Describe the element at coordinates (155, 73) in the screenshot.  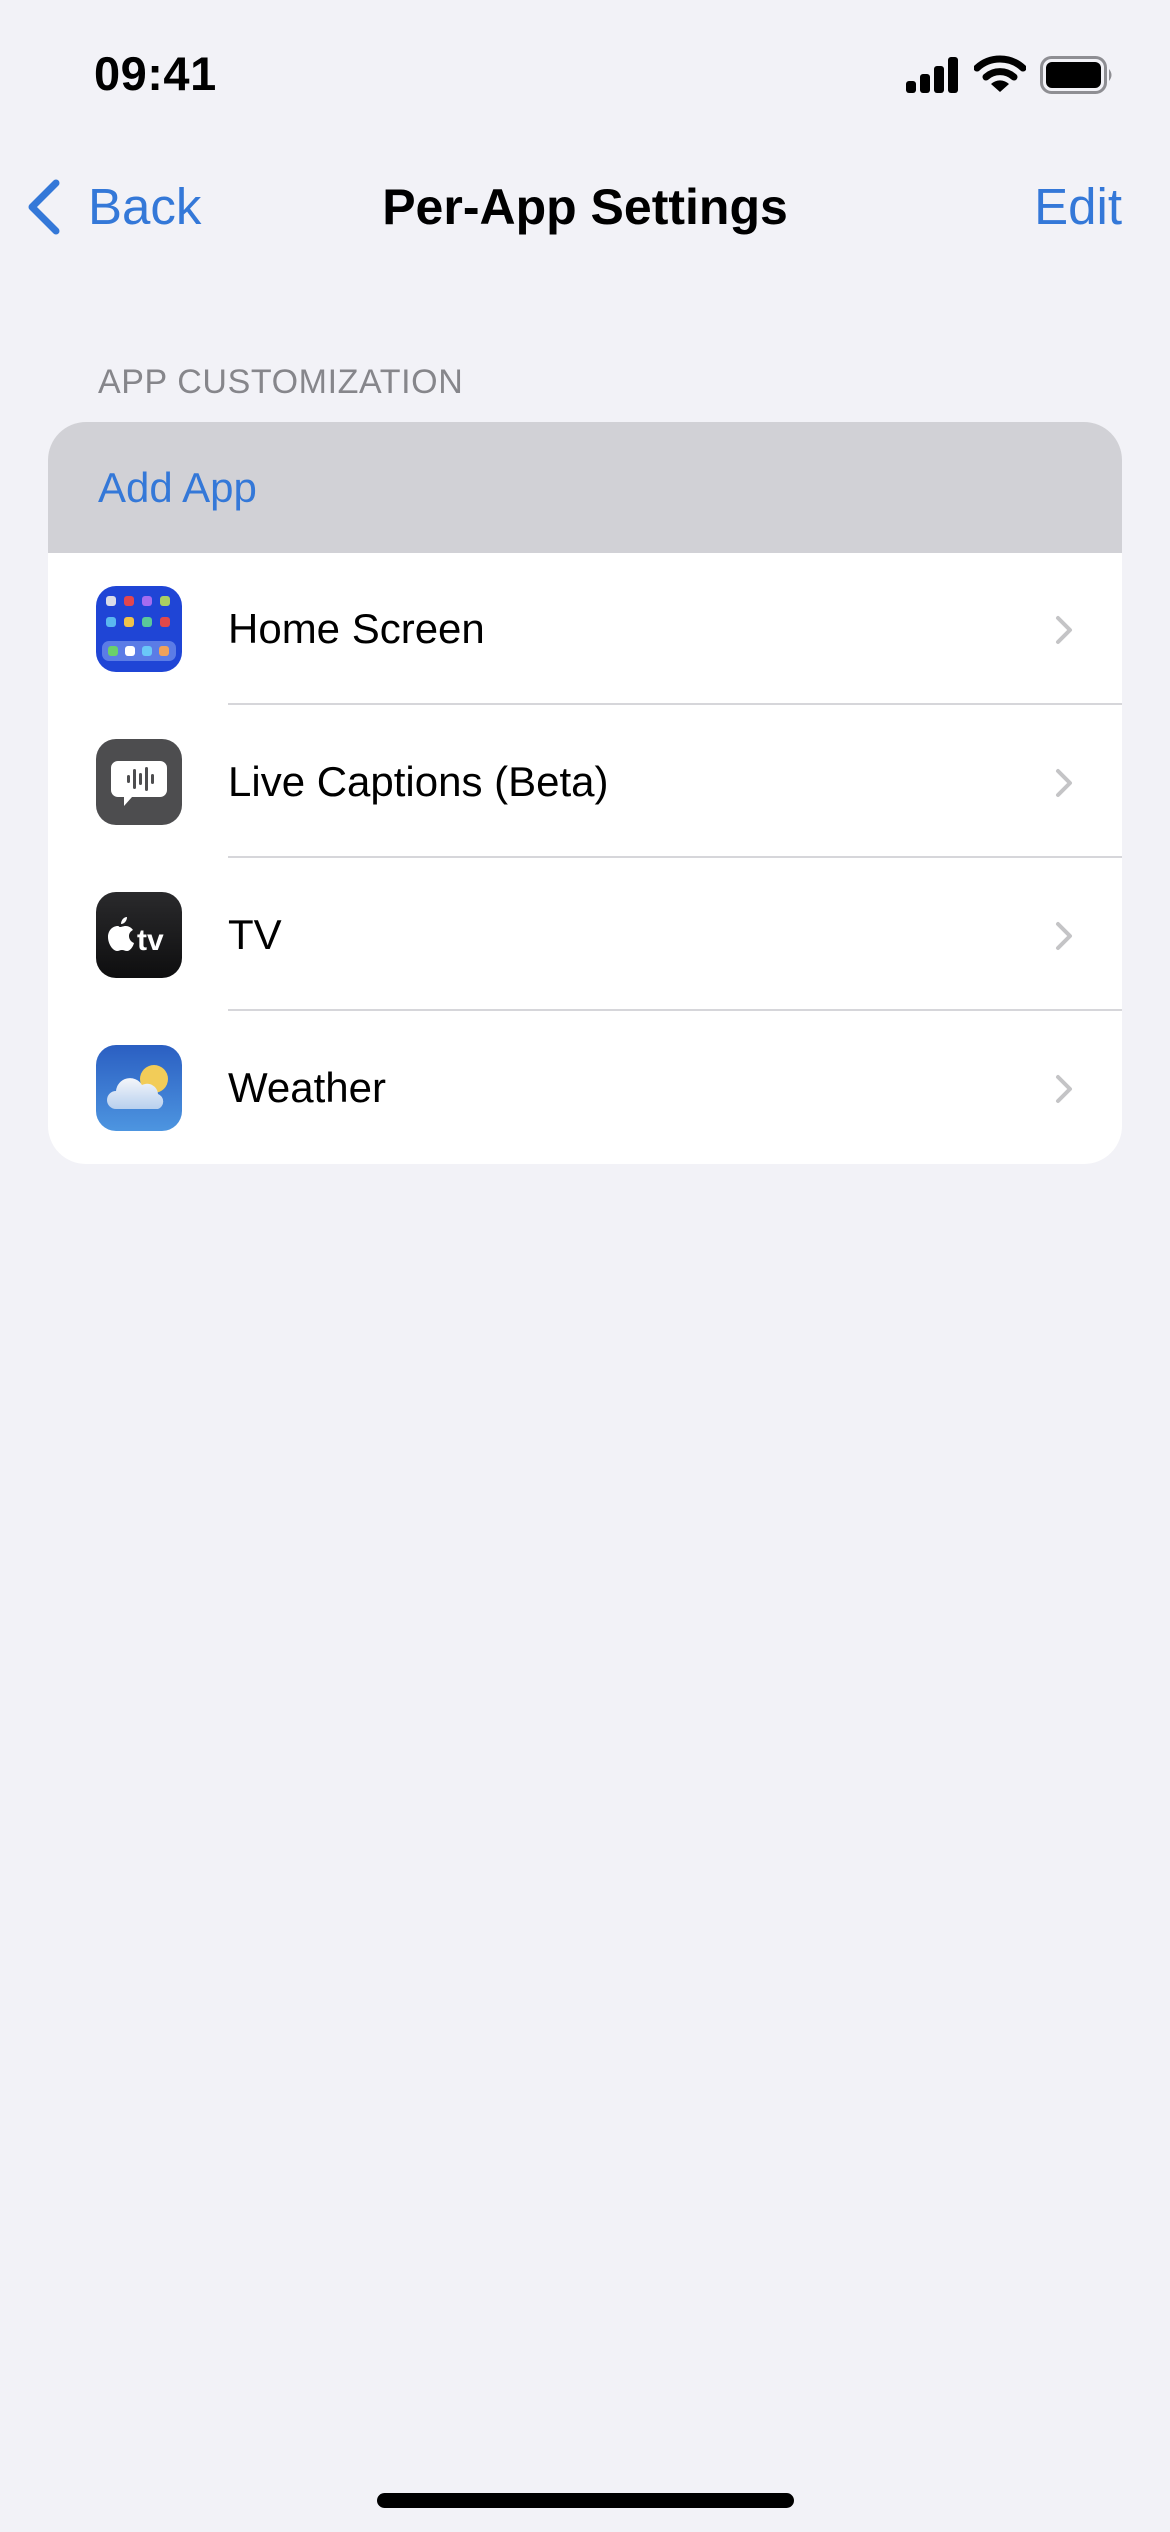
I see `status-time: 09:41` at that location.